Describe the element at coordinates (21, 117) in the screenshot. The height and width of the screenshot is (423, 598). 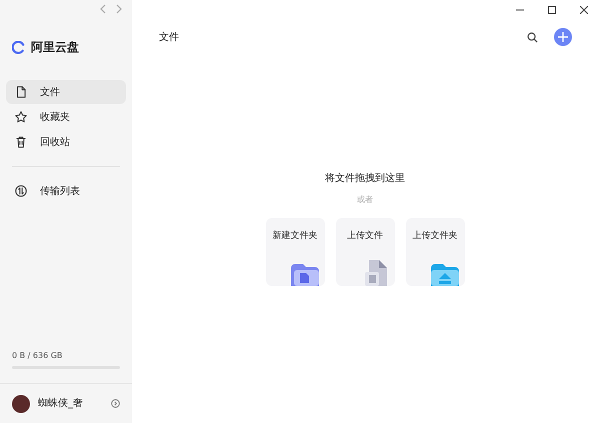
I see `star-icon` at that location.